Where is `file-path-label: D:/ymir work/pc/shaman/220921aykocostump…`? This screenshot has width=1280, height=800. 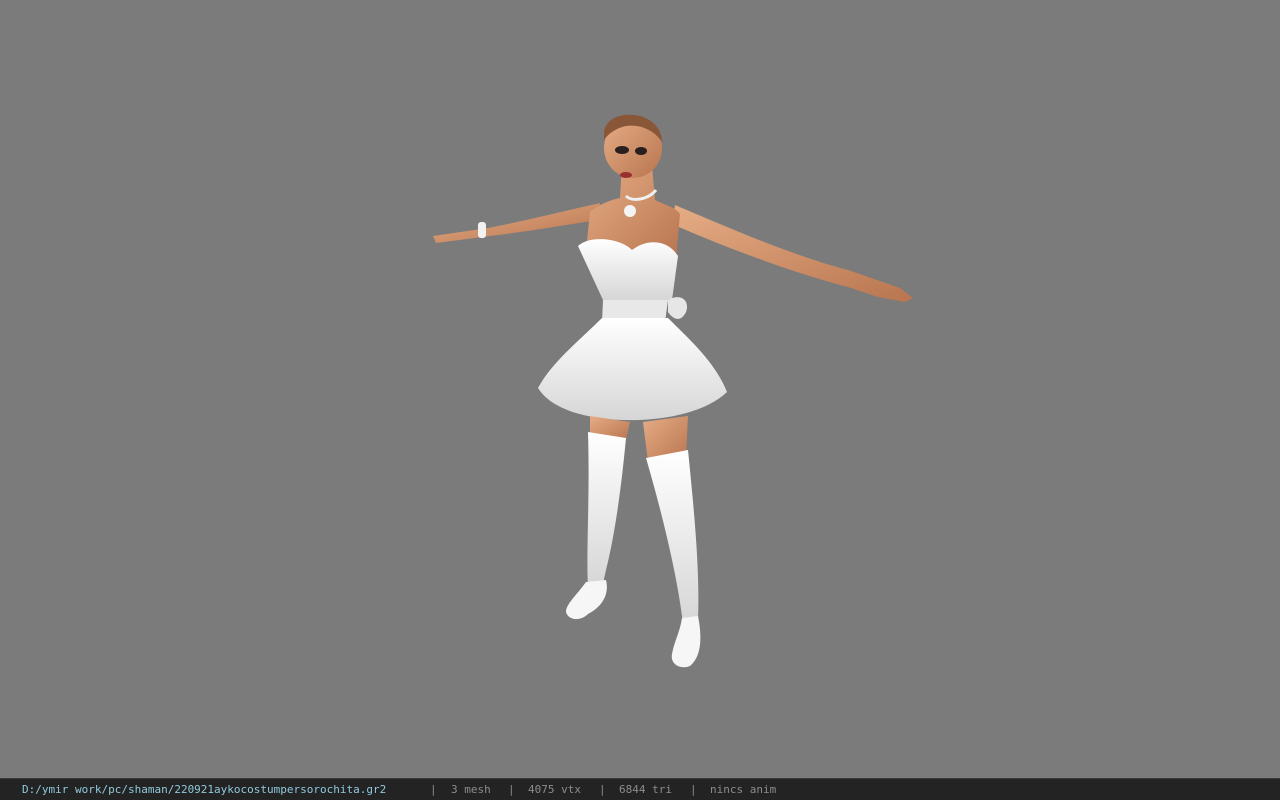
file-path-label: D:/ymir work/pc/shaman/220921aykocostump… is located at coordinates (204, 789).